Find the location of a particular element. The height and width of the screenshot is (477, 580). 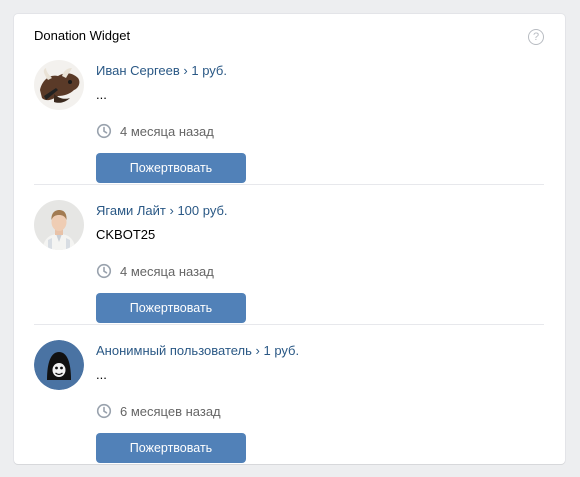

donor-line: Анонимный пользователь › 1 руб. is located at coordinates (197, 350).